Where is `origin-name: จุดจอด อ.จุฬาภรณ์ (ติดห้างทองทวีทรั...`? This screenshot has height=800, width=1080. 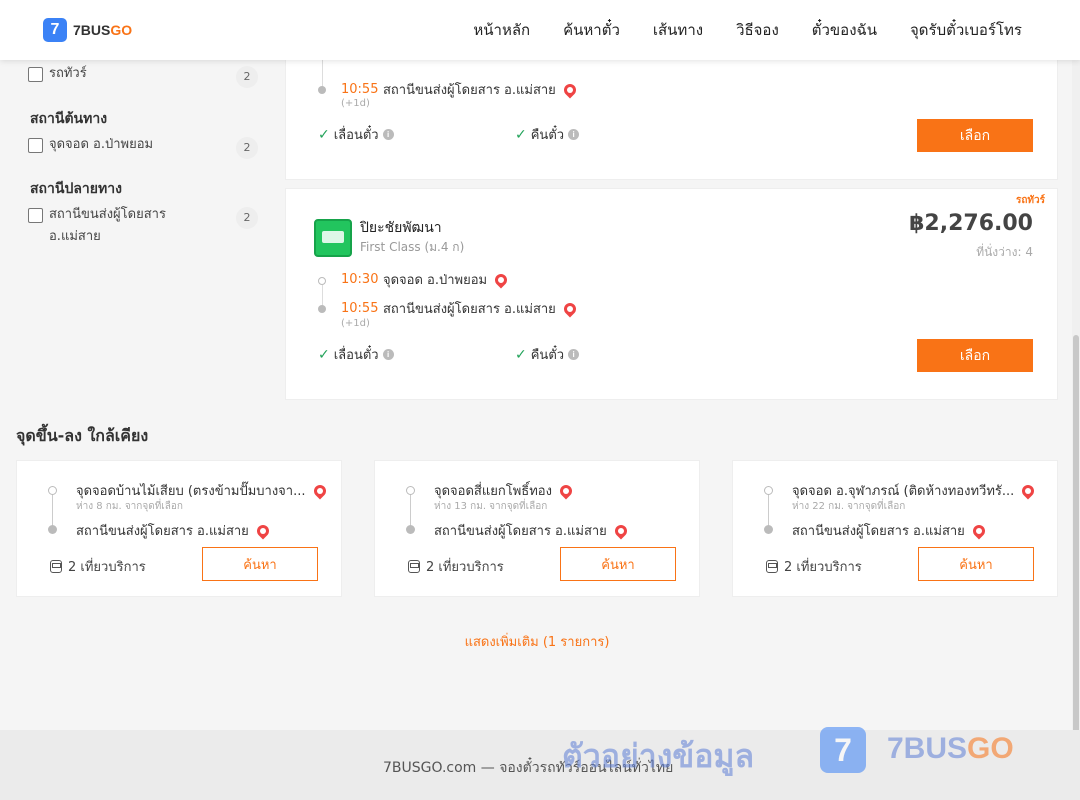
origin-name: จุดจอด อ.จุฬาภรณ์ (ติดห้างทองทวีทรั... is located at coordinates (903, 491).